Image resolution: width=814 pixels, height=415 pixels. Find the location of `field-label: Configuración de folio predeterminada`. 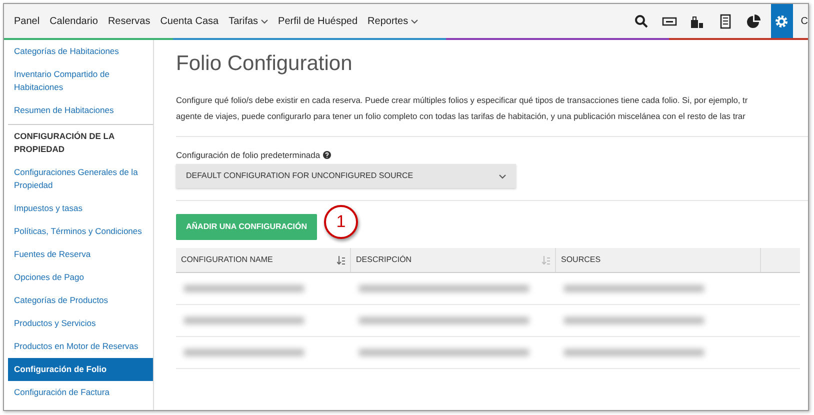

field-label: Configuración de folio predeterminada is located at coordinates (248, 155).